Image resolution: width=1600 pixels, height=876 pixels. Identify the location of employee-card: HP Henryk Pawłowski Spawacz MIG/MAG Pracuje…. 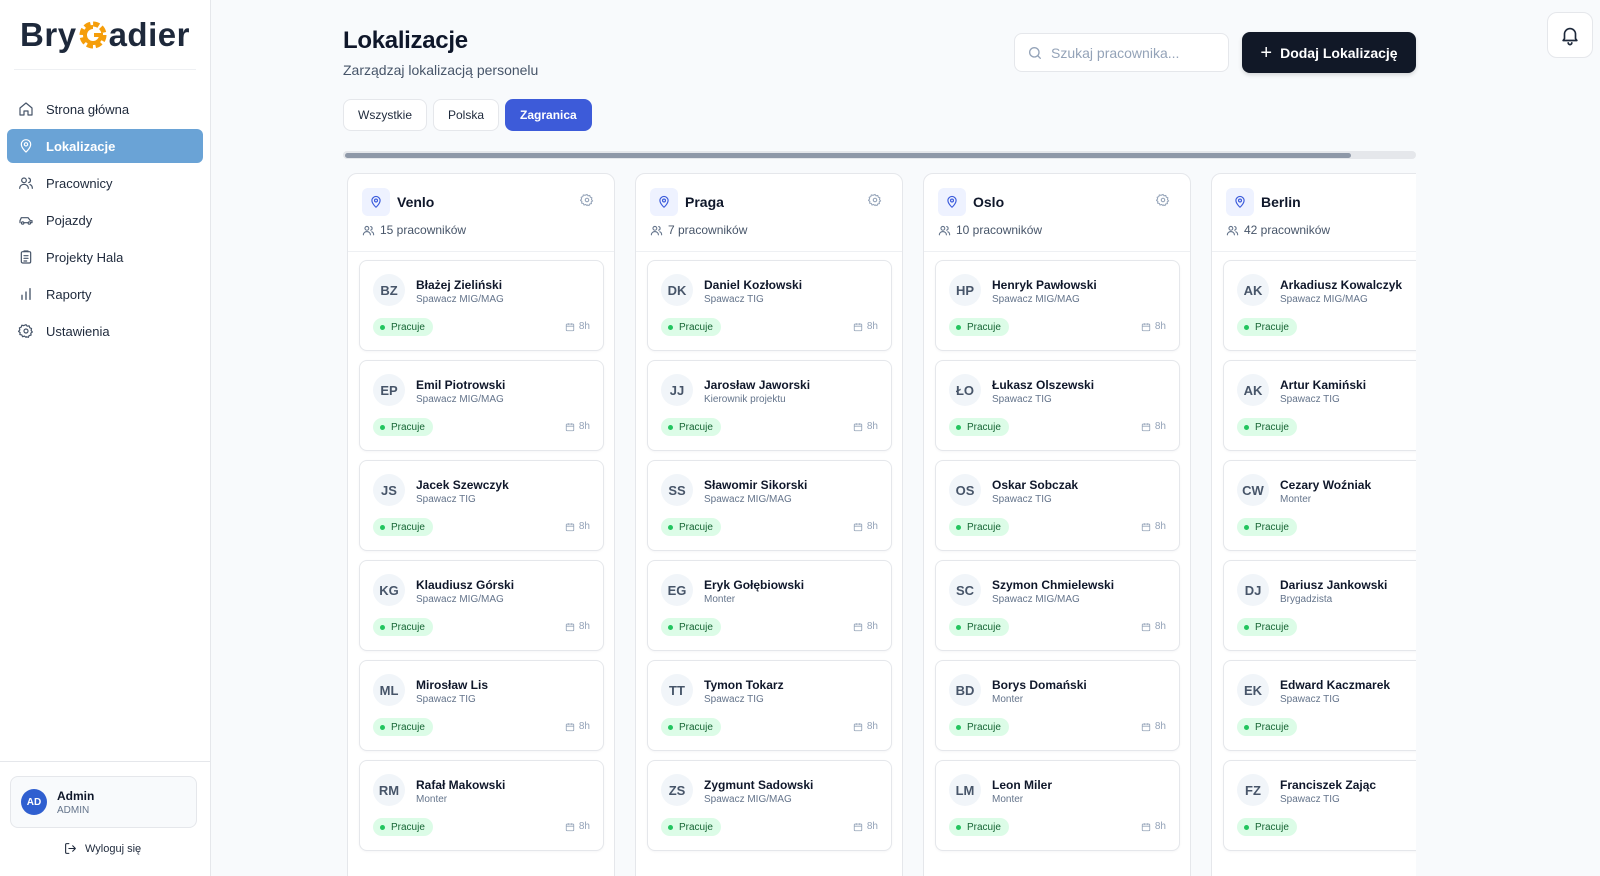
(1057, 305).